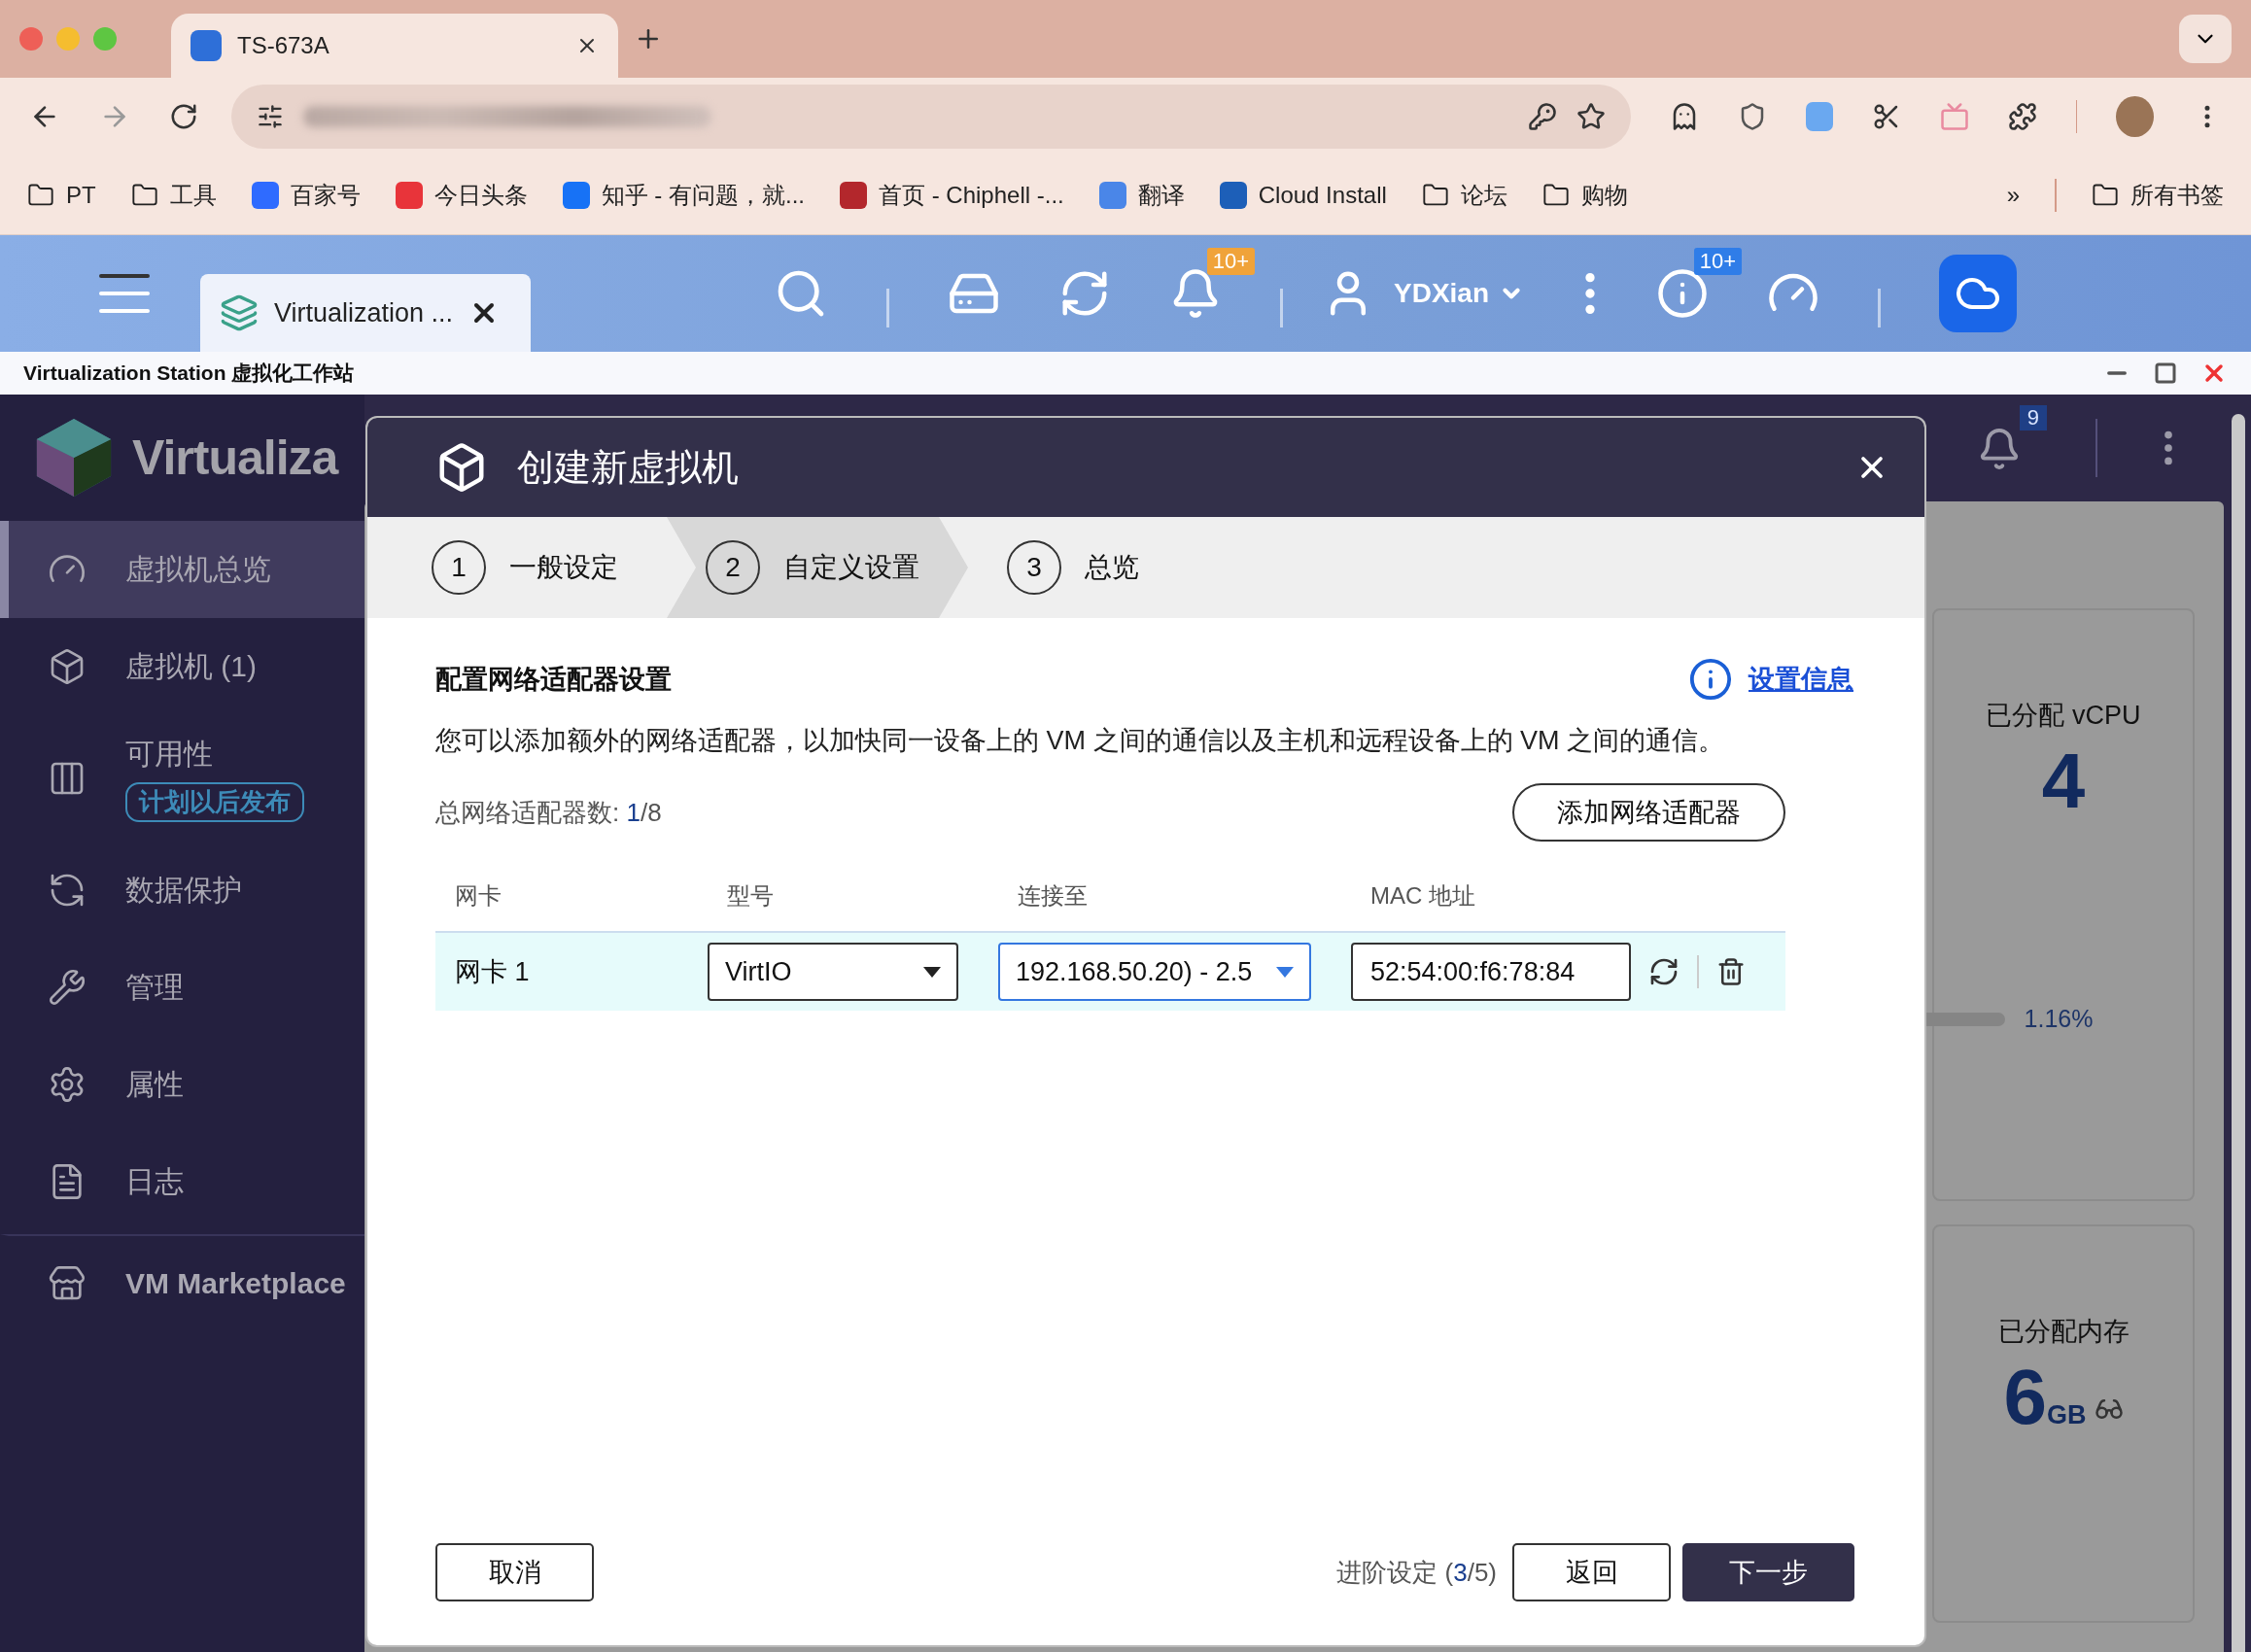 The width and height of the screenshot is (2251, 1652). Describe the element at coordinates (182, 779) in the screenshot. I see `sidebar-item: 可用性 计划以后发布` at that location.